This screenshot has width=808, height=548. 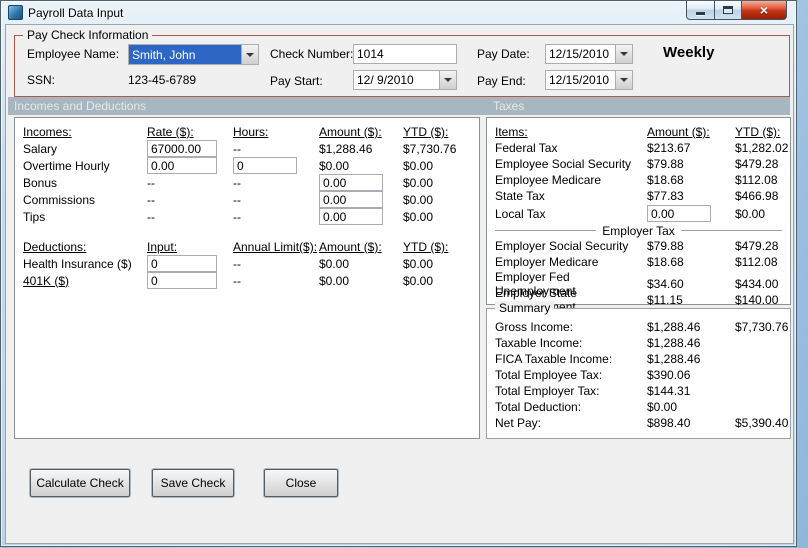 I want to click on tax-label: Employee Medicare, so click(x=548, y=180).